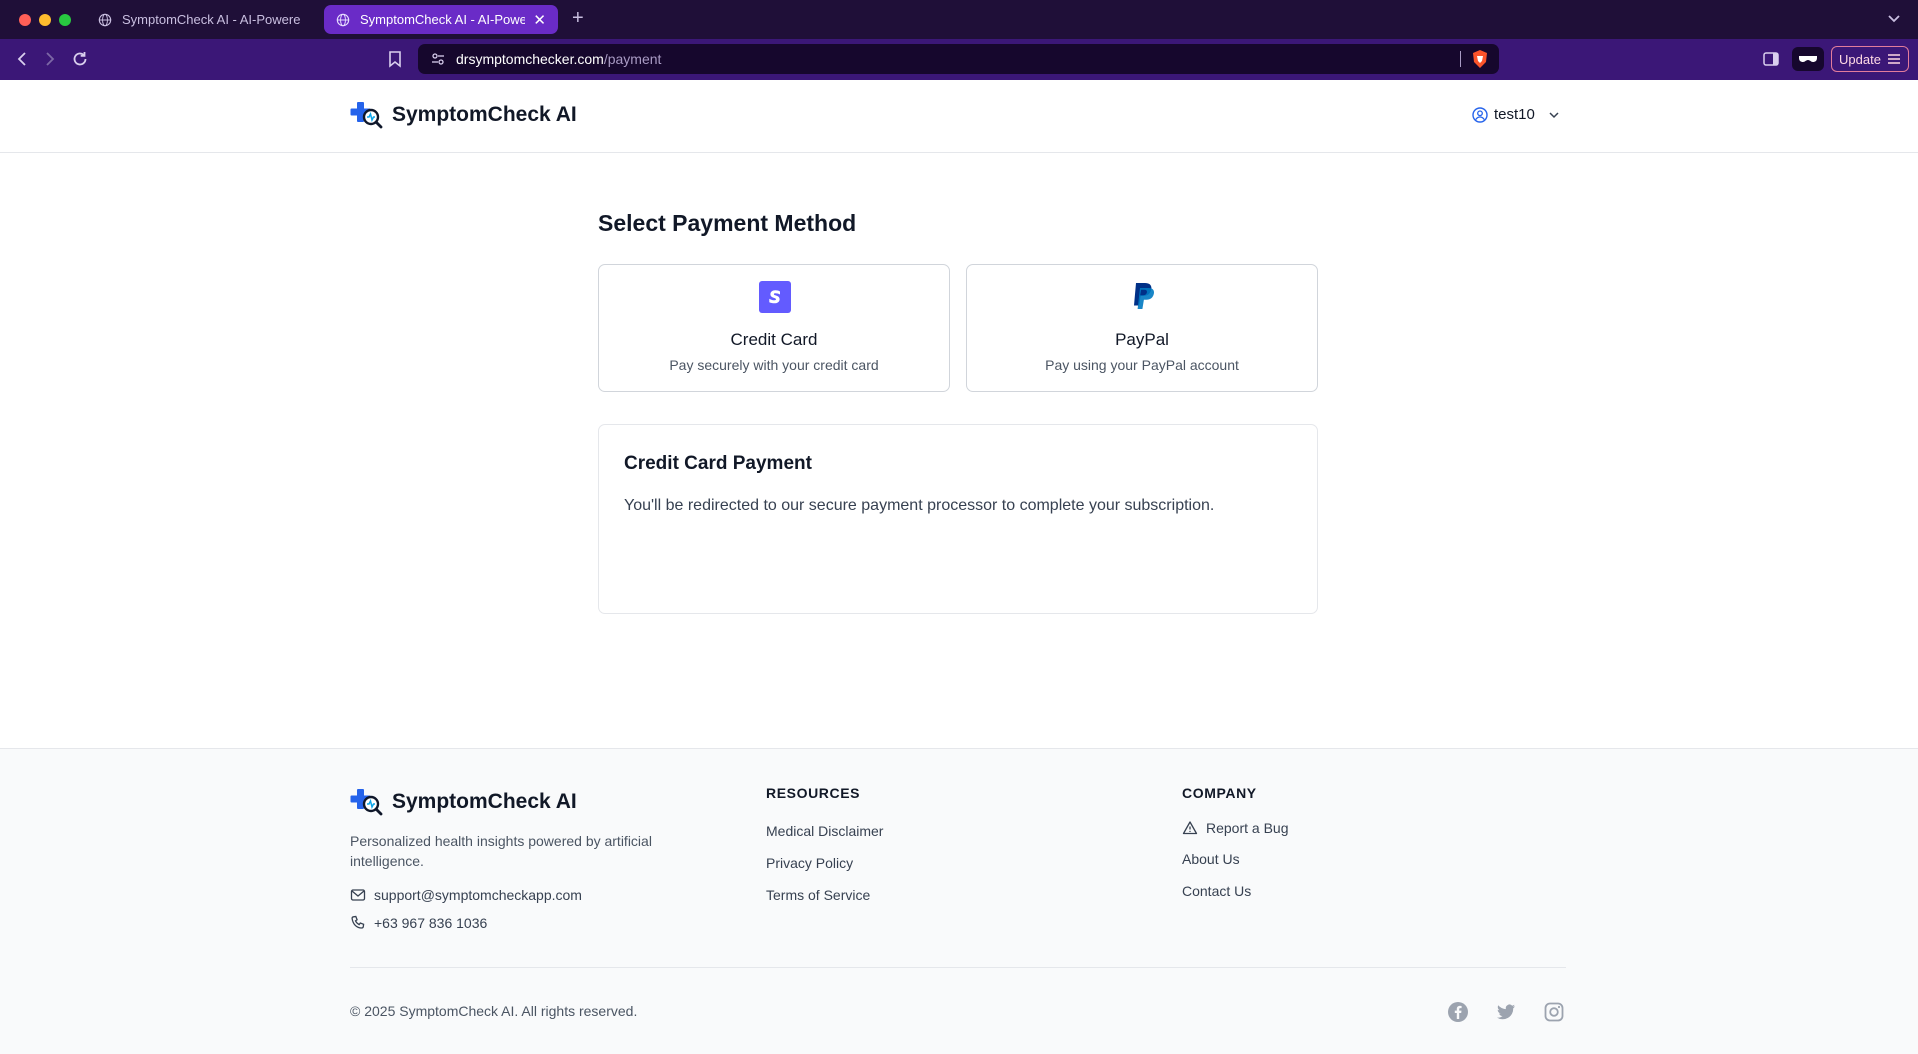 This screenshot has height=1054, width=1918. I want to click on footer-brand: SymptomCheck AI, so click(463, 802).